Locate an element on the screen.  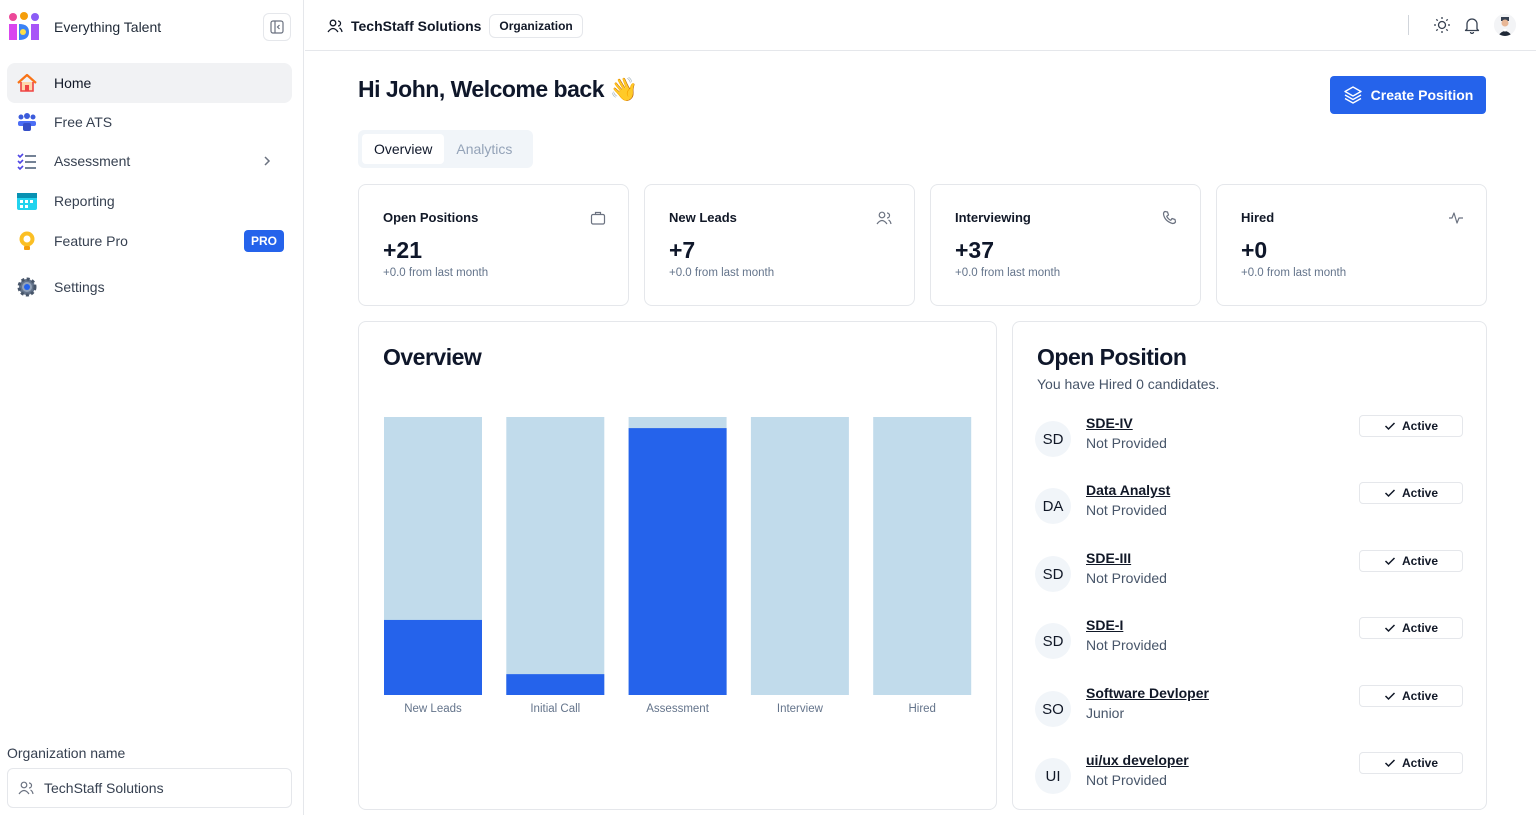
open-position-title: Open Position is located at coordinates (1112, 357).